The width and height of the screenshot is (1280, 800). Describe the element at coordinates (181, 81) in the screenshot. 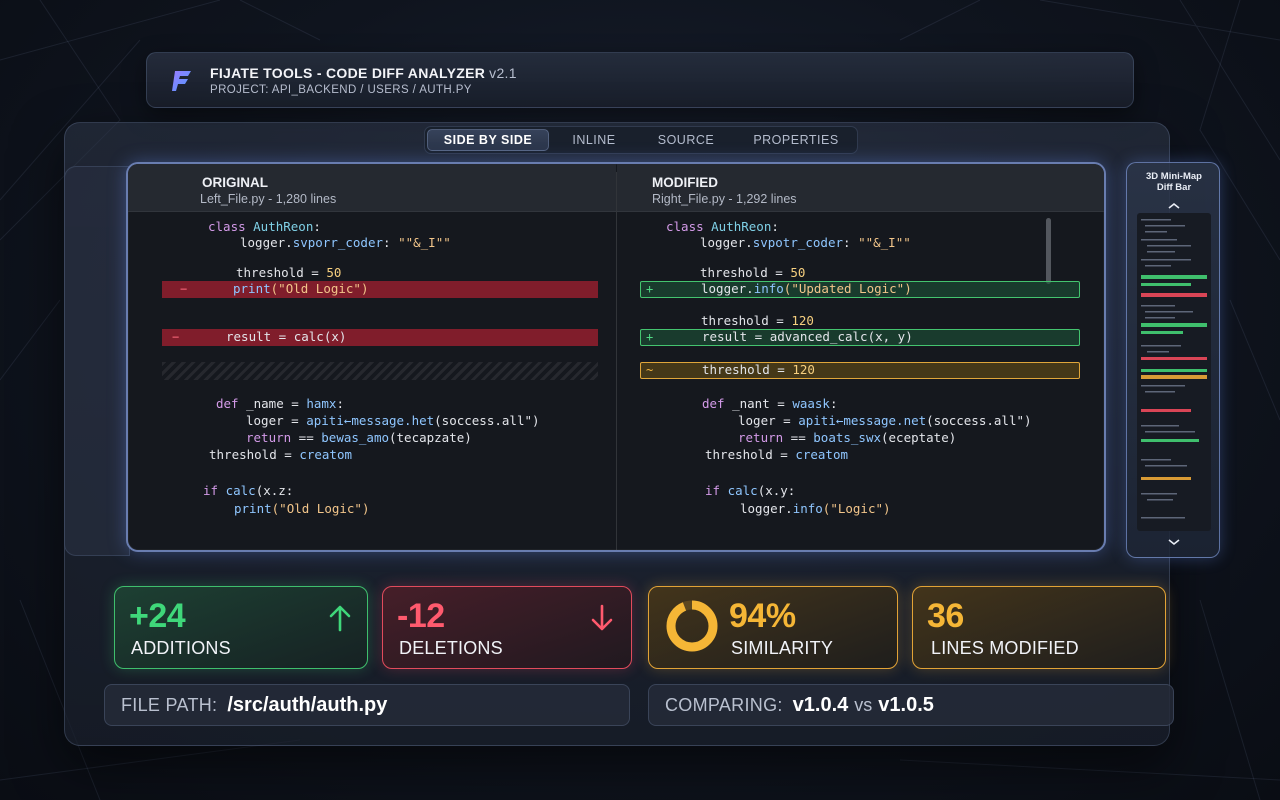

I see `app-logo-icon` at that location.